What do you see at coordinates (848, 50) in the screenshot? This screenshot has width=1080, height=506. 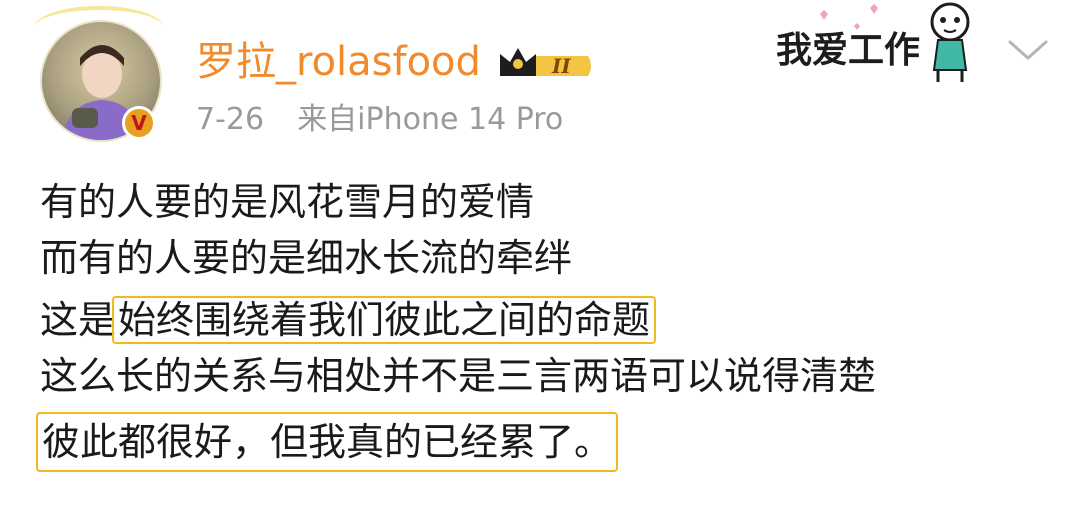 I see `sticker-text: 我爱工作` at bounding box center [848, 50].